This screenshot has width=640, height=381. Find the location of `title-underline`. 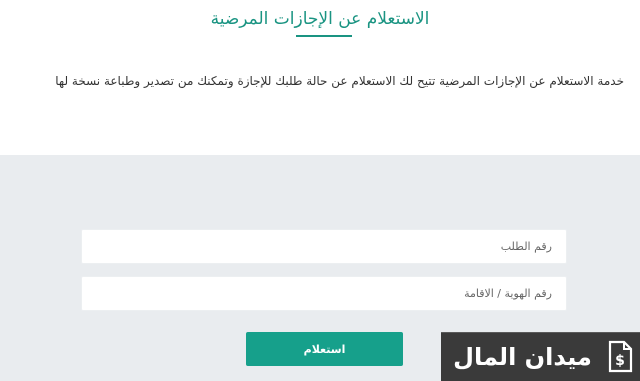

title-underline is located at coordinates (324, 36).